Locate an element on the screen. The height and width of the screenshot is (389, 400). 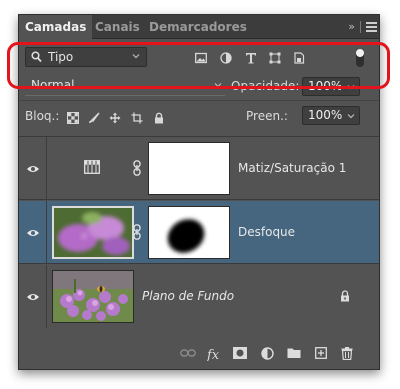
panel-footer: fx is located at coordinates (199, 354).